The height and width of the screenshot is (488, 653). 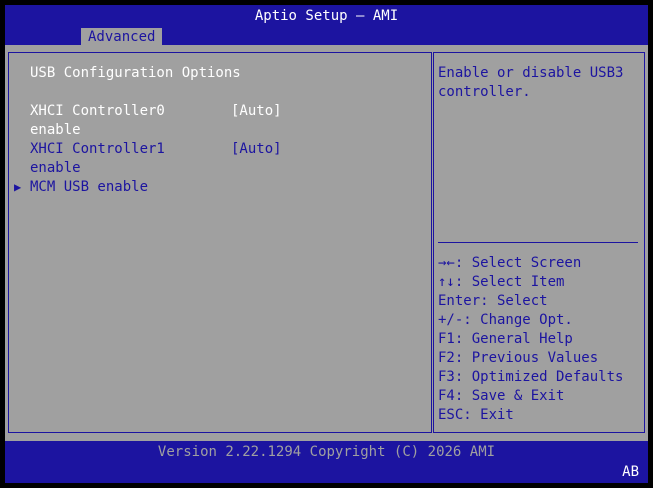 What do you see at coordinates (630, 472) in the screenshot?
I see `mode-indicator: AB` at bounding box center [630, 472].